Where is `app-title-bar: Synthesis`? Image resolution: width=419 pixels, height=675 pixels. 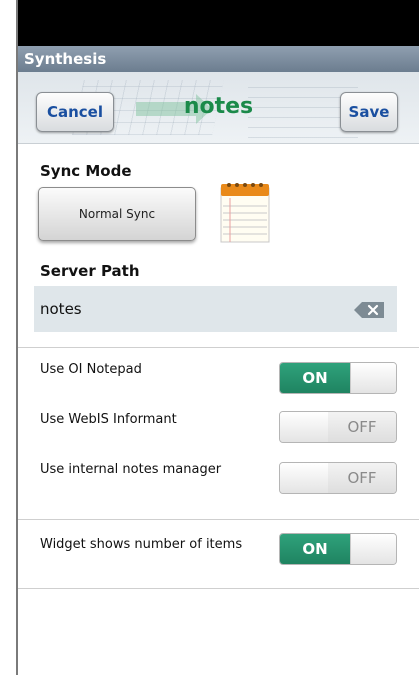 app-title-bar: Synthesis is located at coordinates (218, 59).